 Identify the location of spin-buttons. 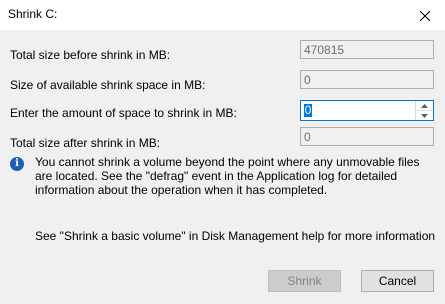
(424, 110).